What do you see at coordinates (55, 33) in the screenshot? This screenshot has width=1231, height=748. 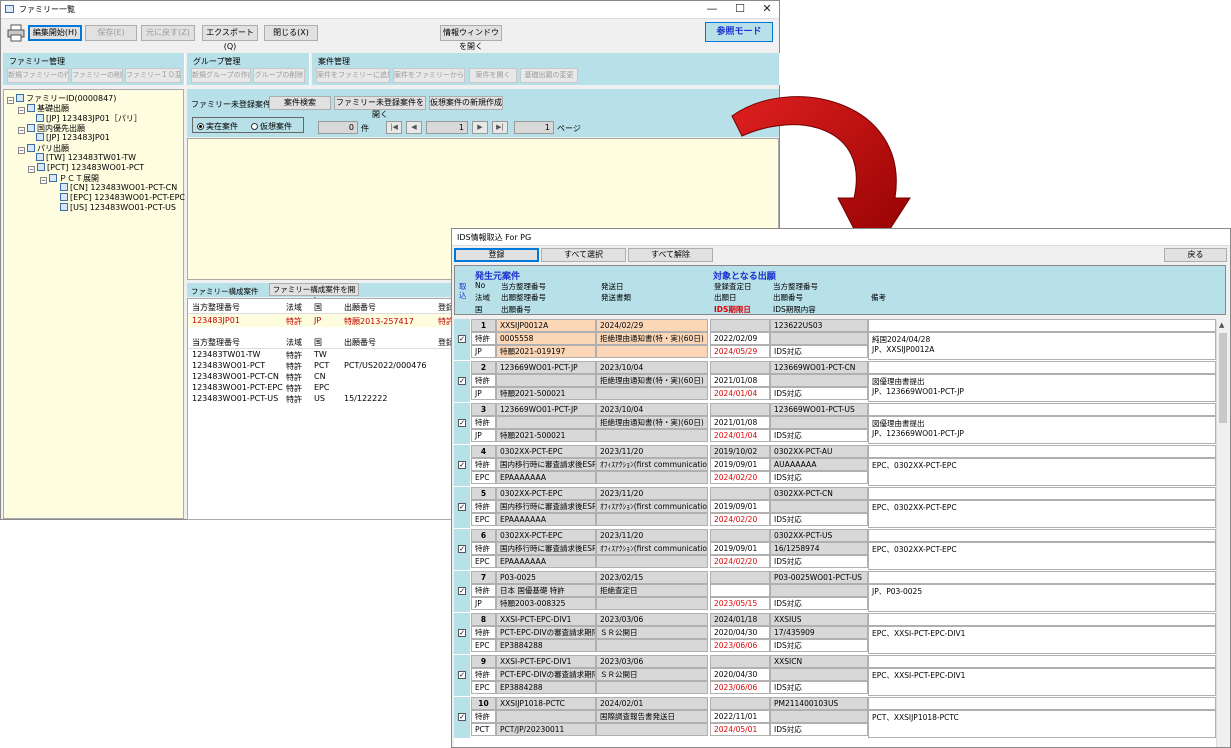 I see `edit-start-button: 編集開始(H)` at bounding box center [55, 33].